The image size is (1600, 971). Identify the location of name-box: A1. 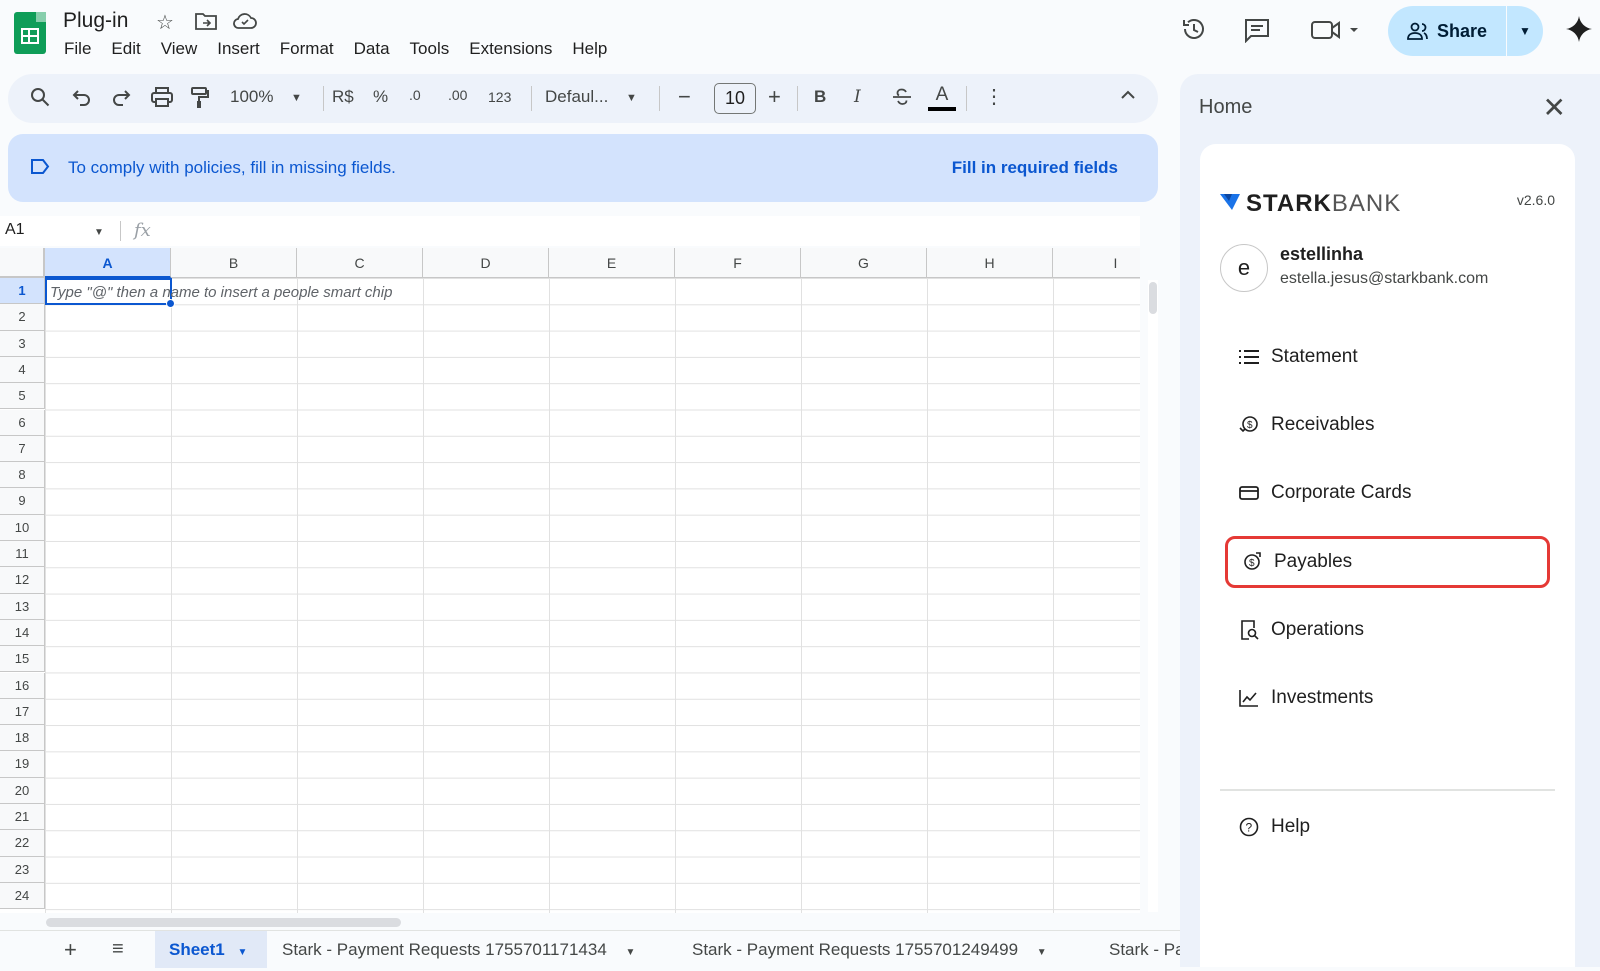
(15, 230).